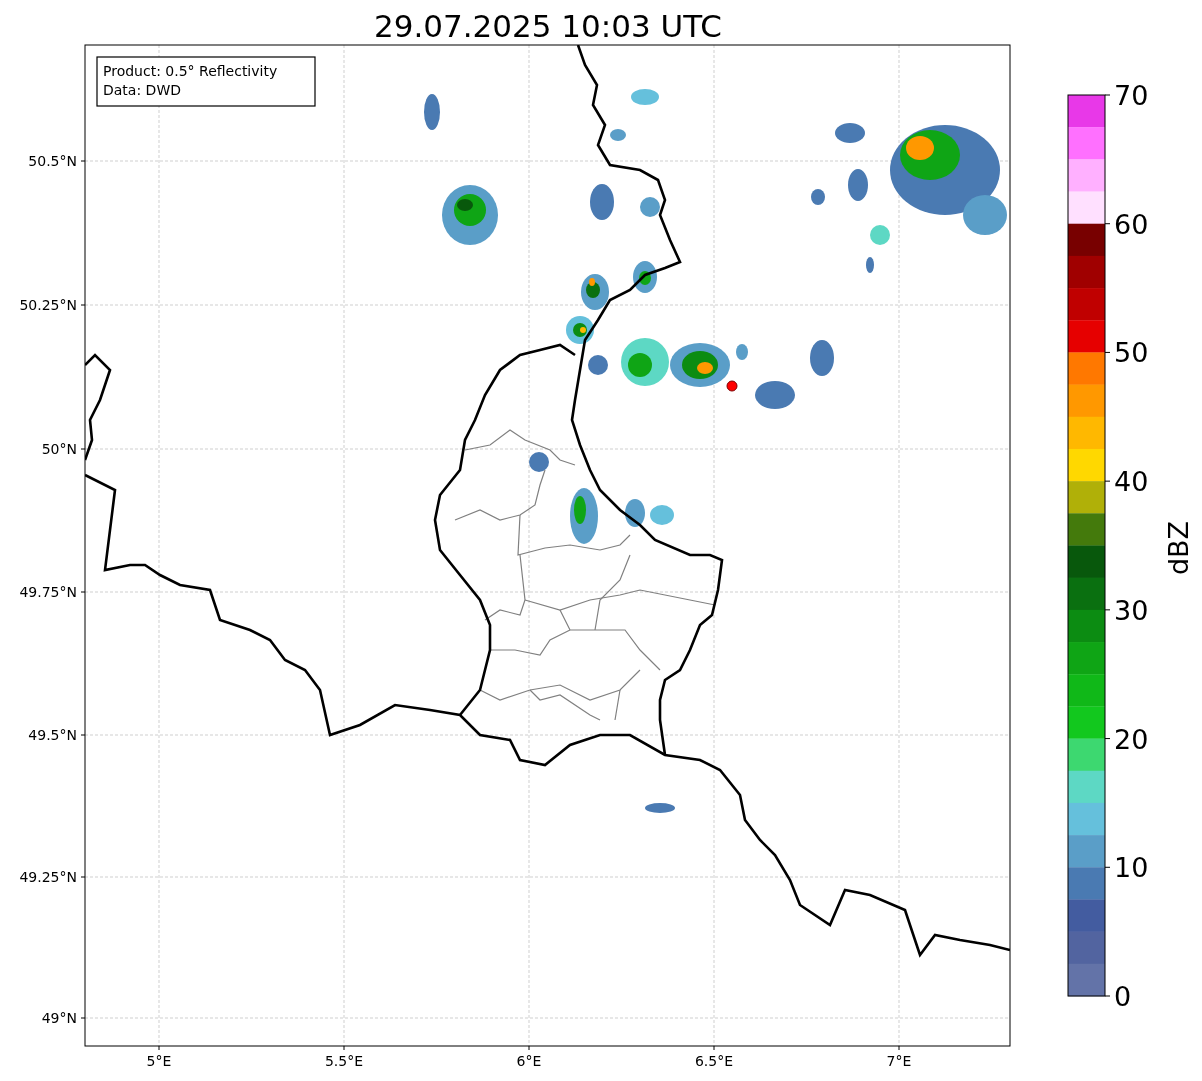 This screenshot has width=1202, height=1081. Describe the element at coordinates (714, 1061) in the screenshot. I see `tick-label: 6.5°E` at that location.